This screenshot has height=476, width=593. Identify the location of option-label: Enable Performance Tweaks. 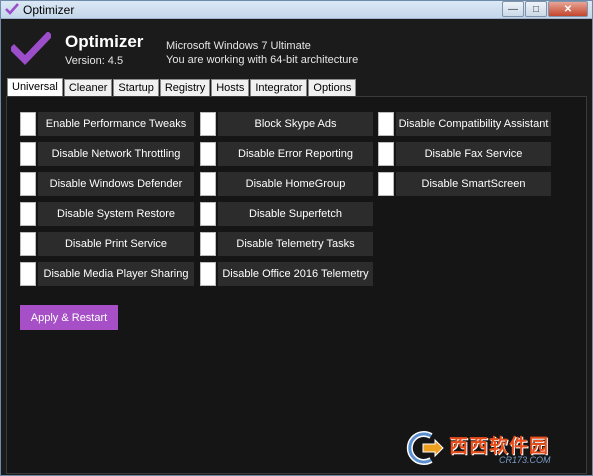
(116, 124).